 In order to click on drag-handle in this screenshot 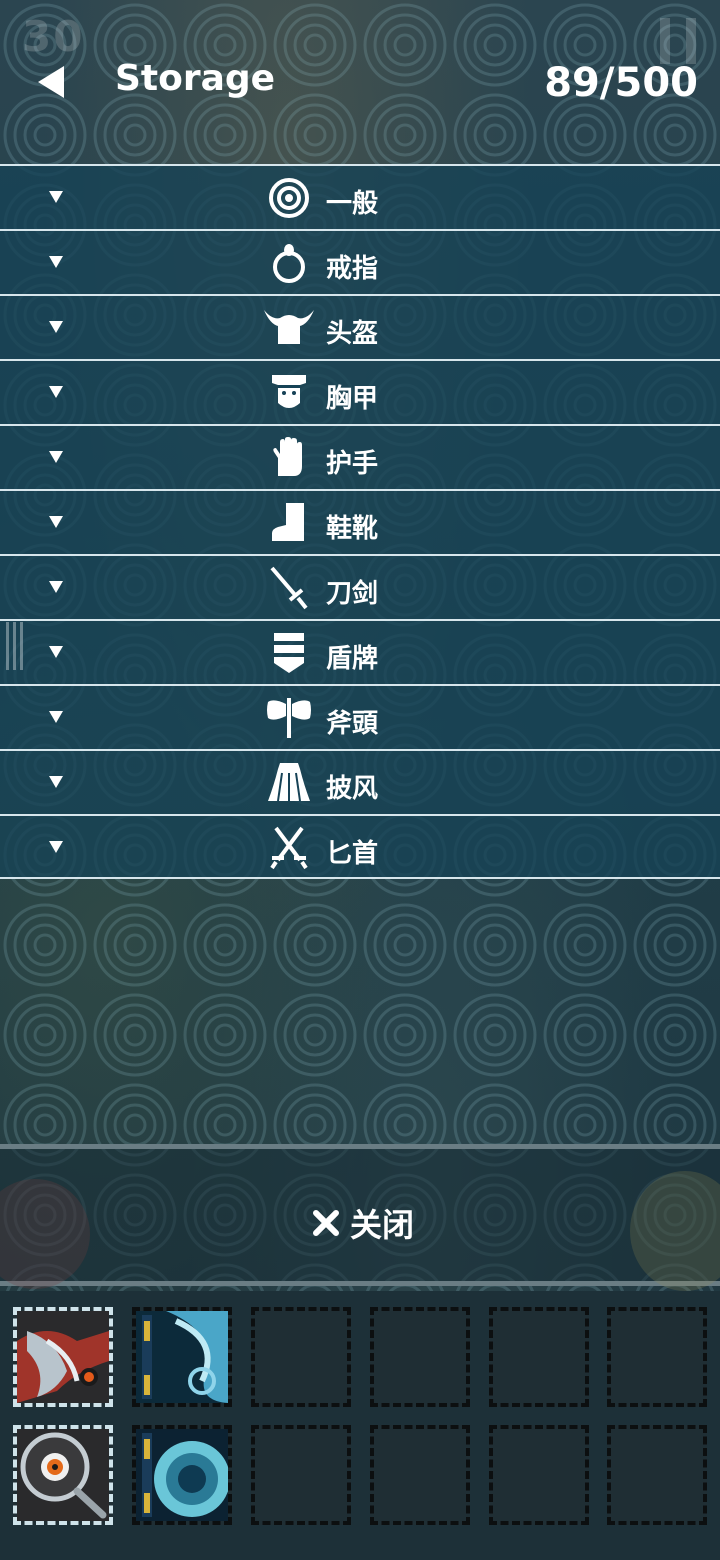, I will do `click(17, 646)`.